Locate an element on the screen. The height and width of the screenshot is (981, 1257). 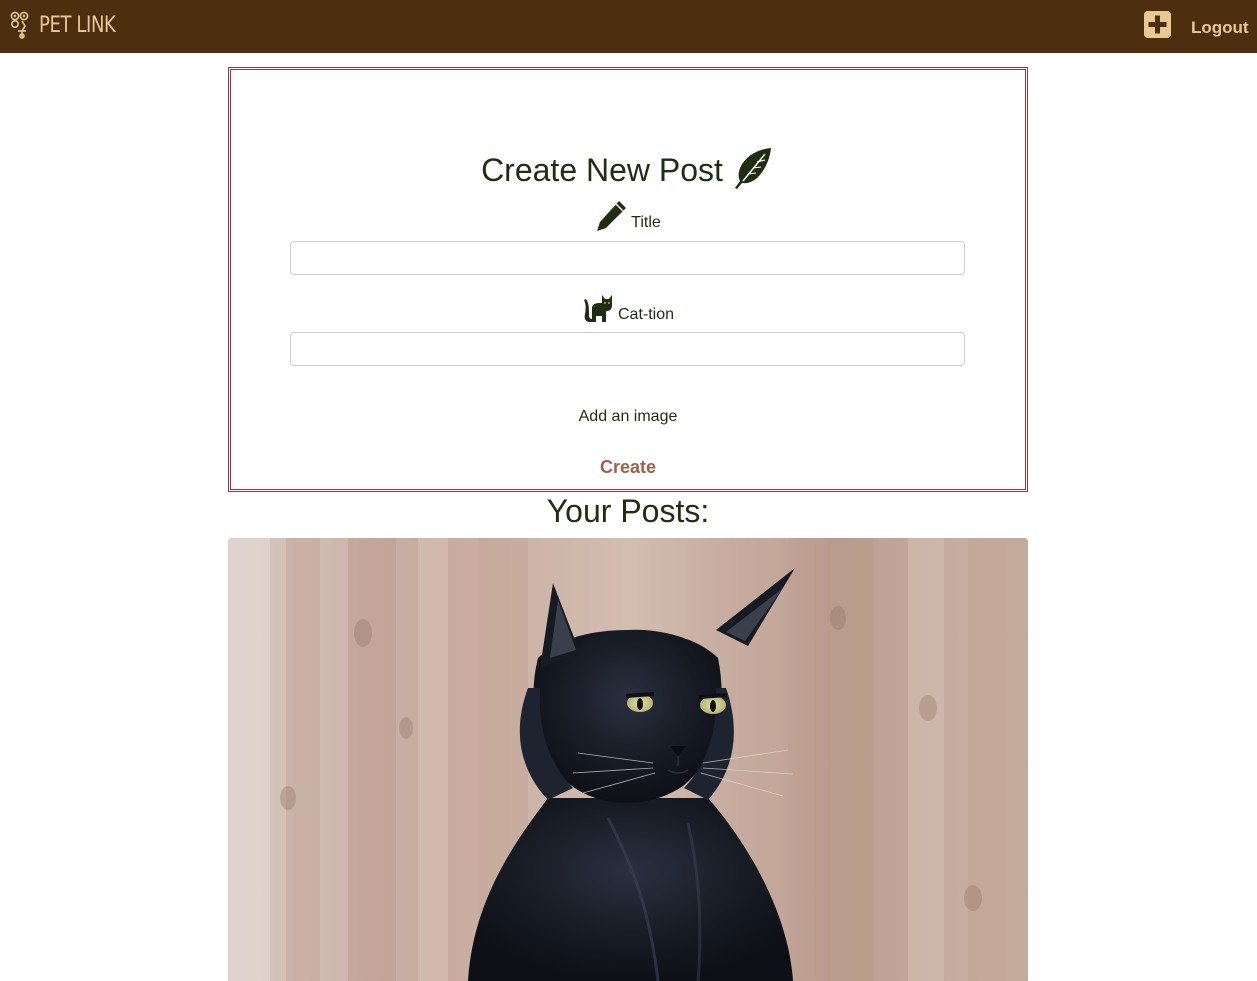
brand-home-link: PET LINK is located at coordinates (70, 25).